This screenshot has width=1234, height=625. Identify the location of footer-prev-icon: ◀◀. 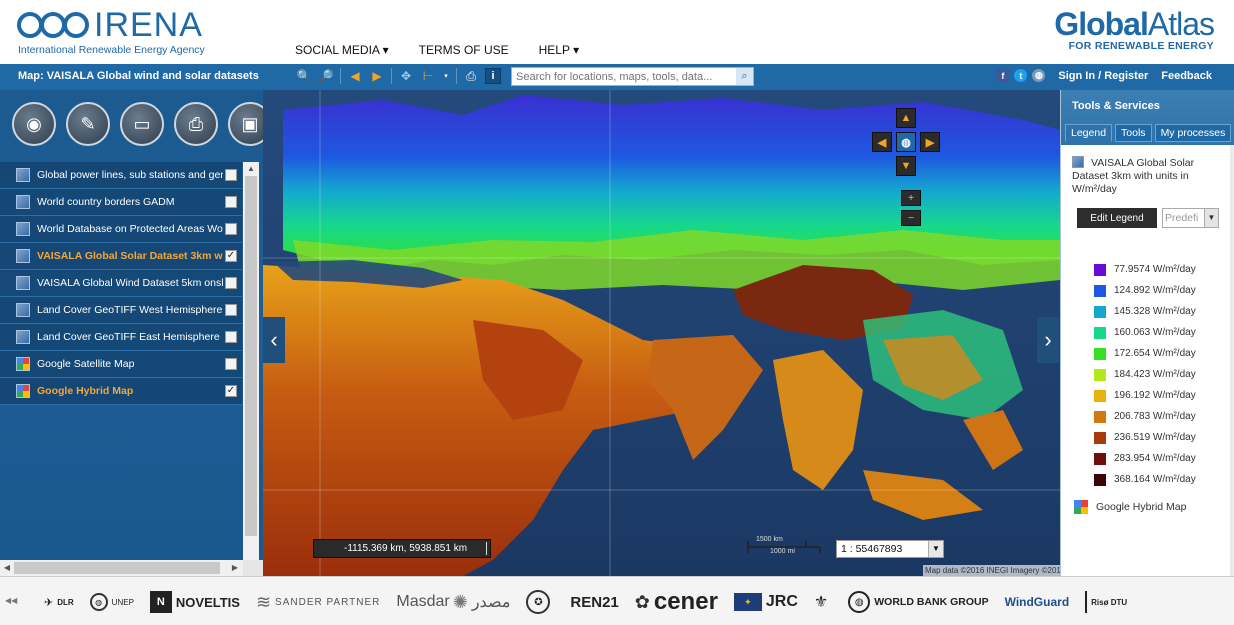
(11, 600).